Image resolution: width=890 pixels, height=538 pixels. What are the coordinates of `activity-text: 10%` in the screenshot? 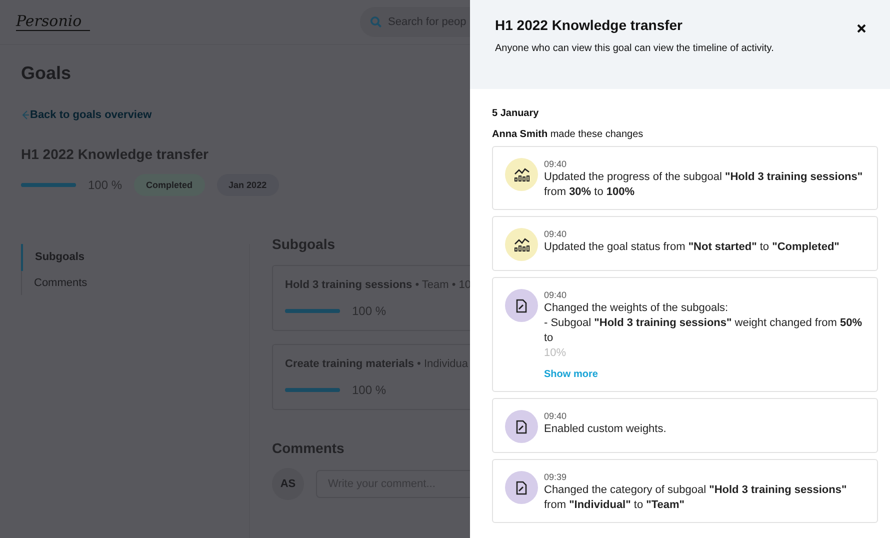 It's located at (556, 353).